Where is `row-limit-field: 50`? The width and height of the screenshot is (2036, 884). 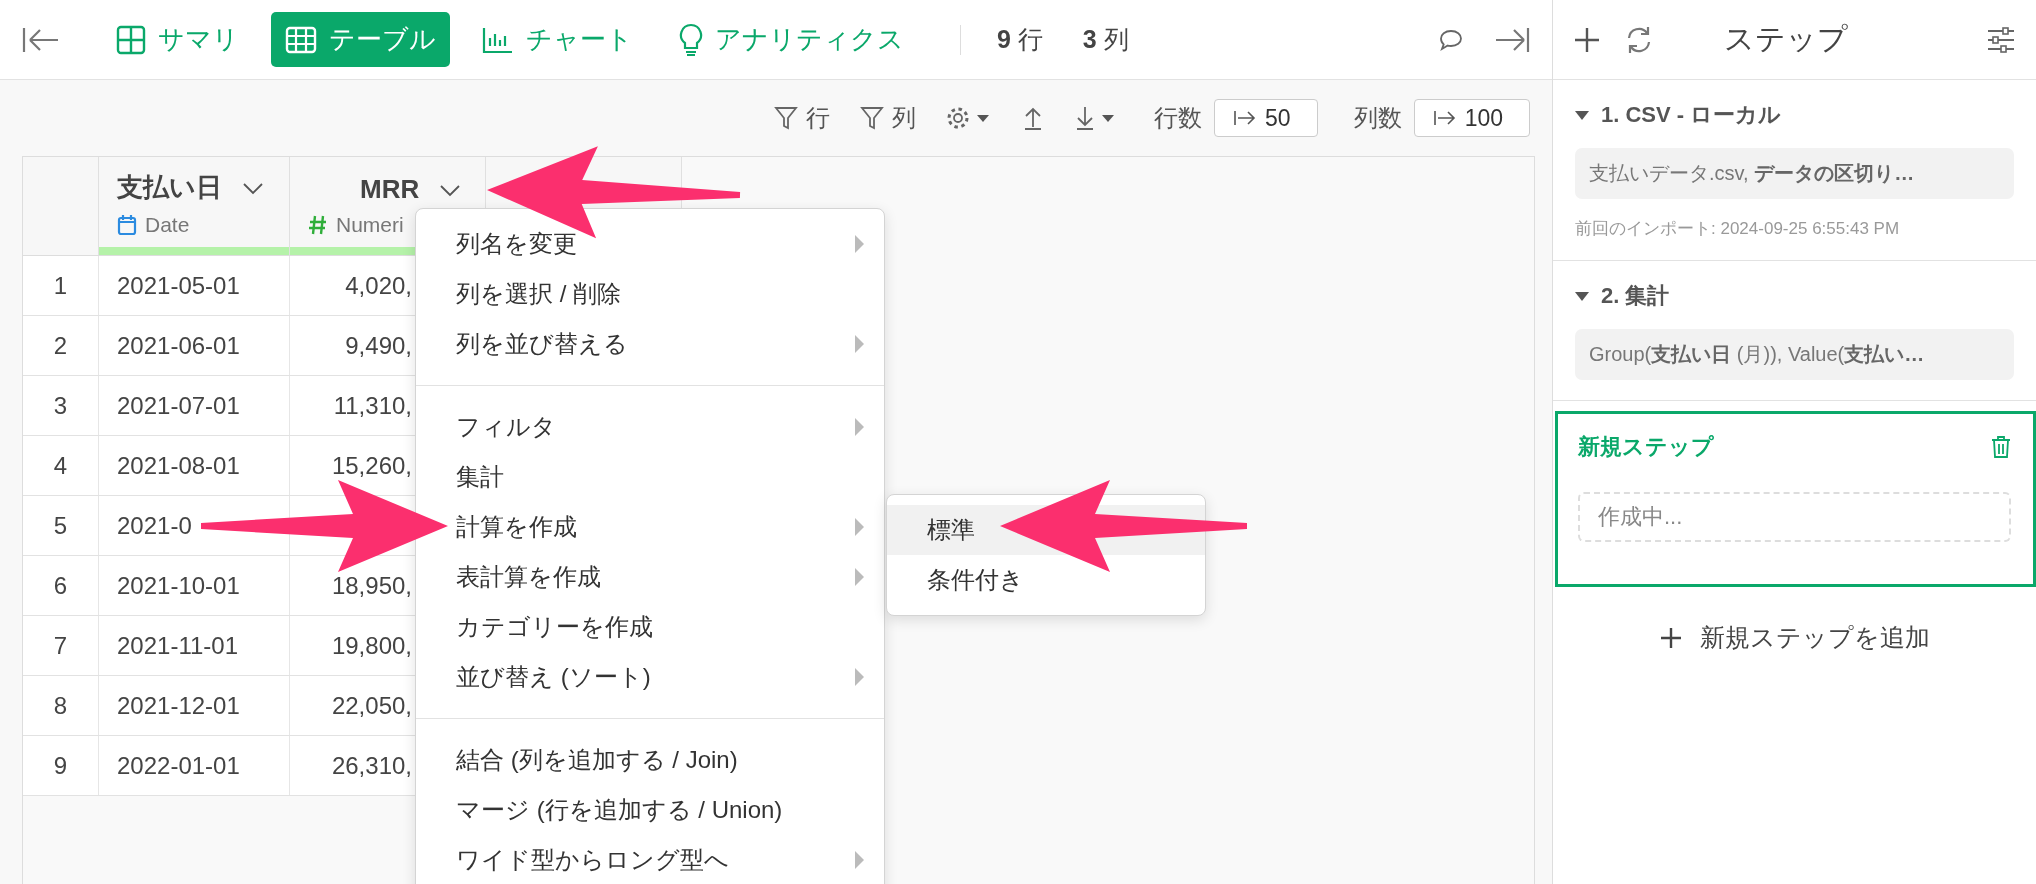
row-limit-field: 50 is located at coordinates (1266, 118).